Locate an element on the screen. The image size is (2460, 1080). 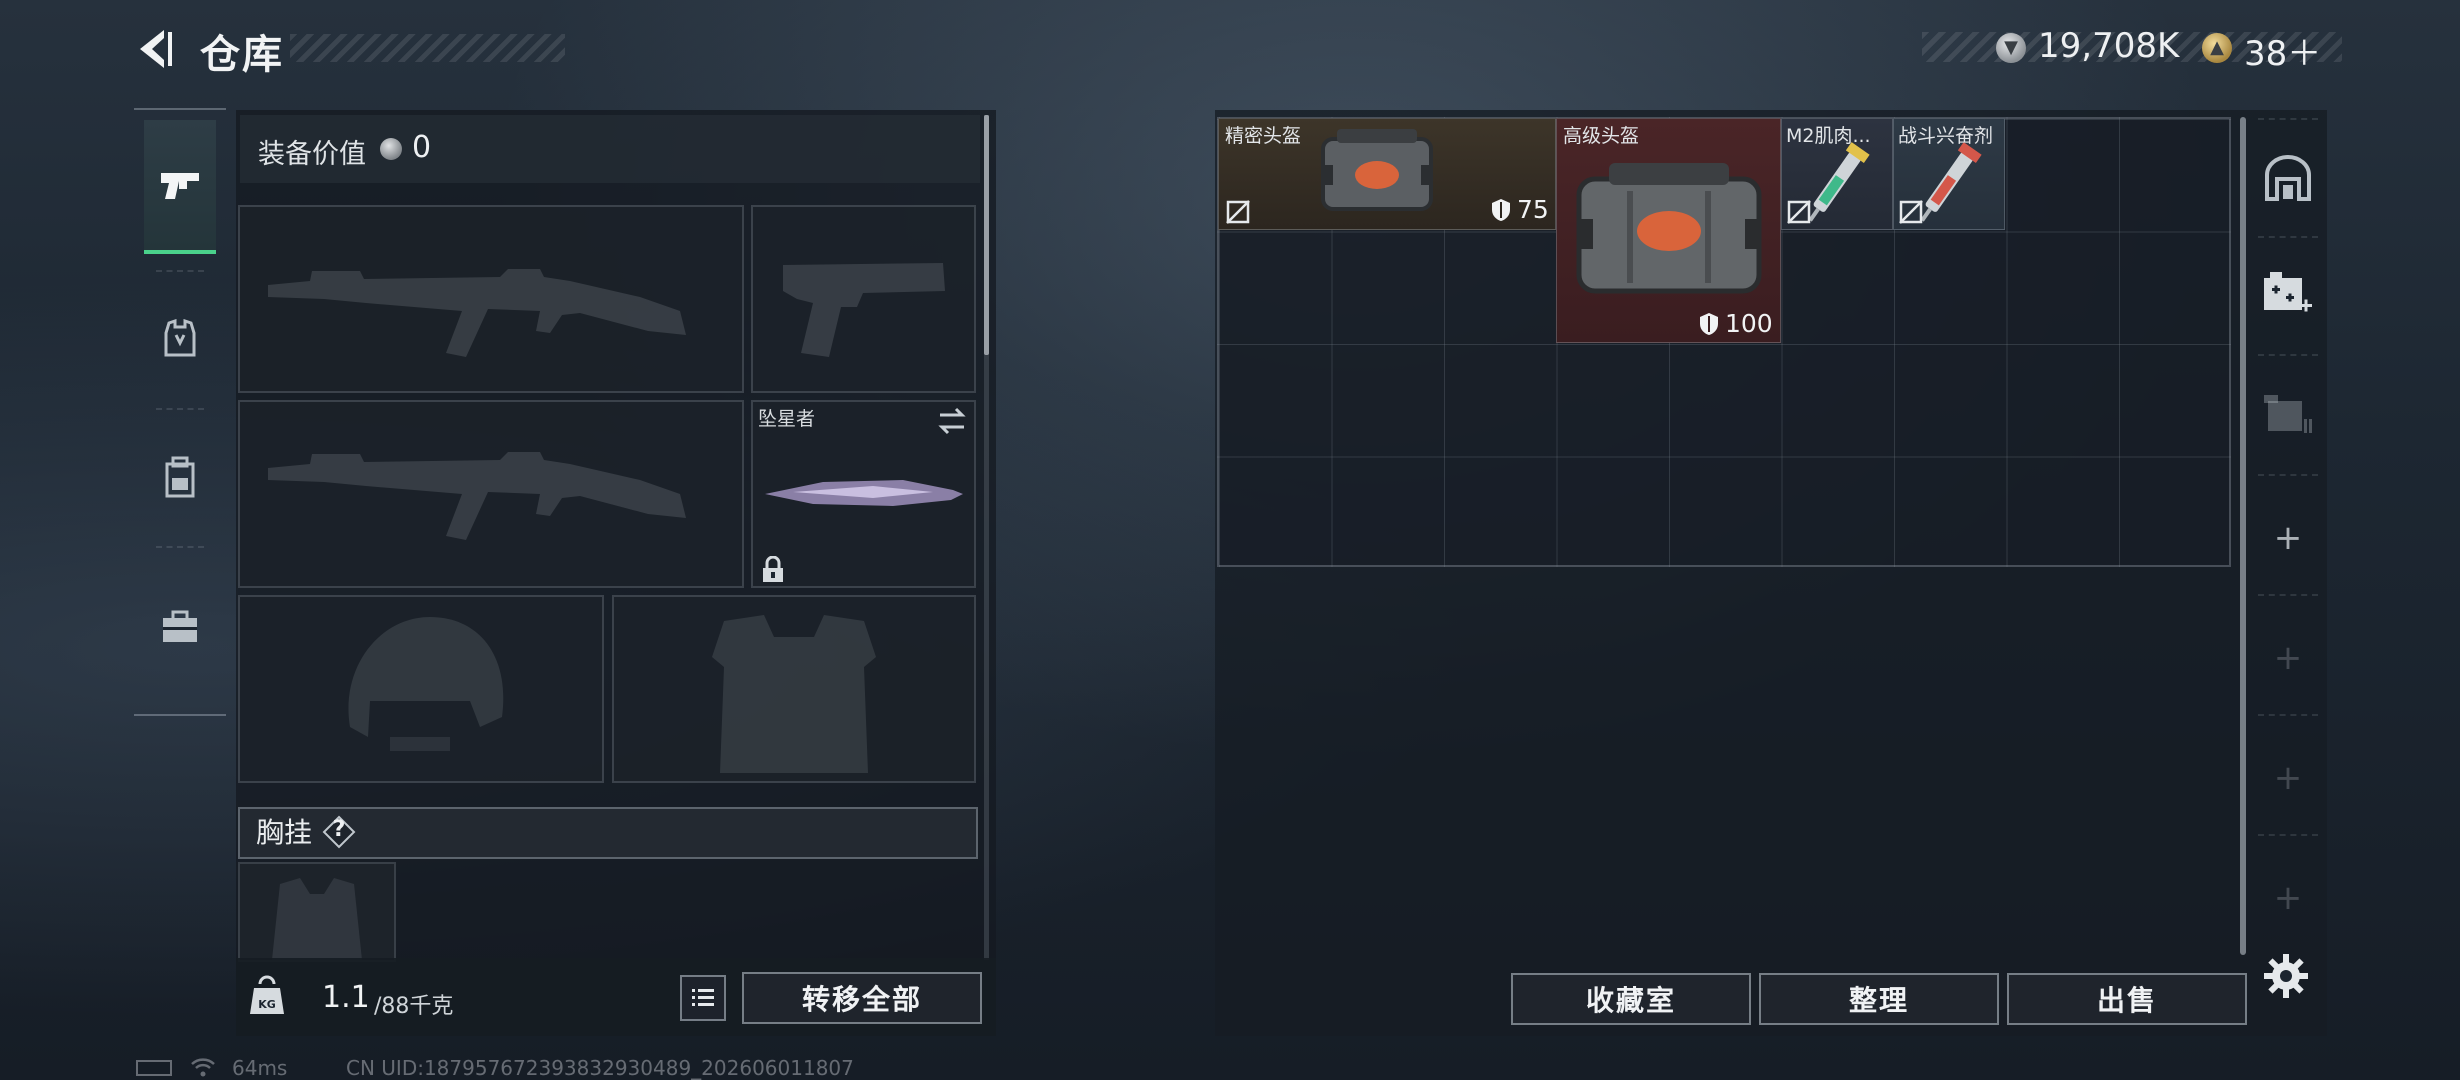
chest-rig-slot is located at coordinates (317, 912).